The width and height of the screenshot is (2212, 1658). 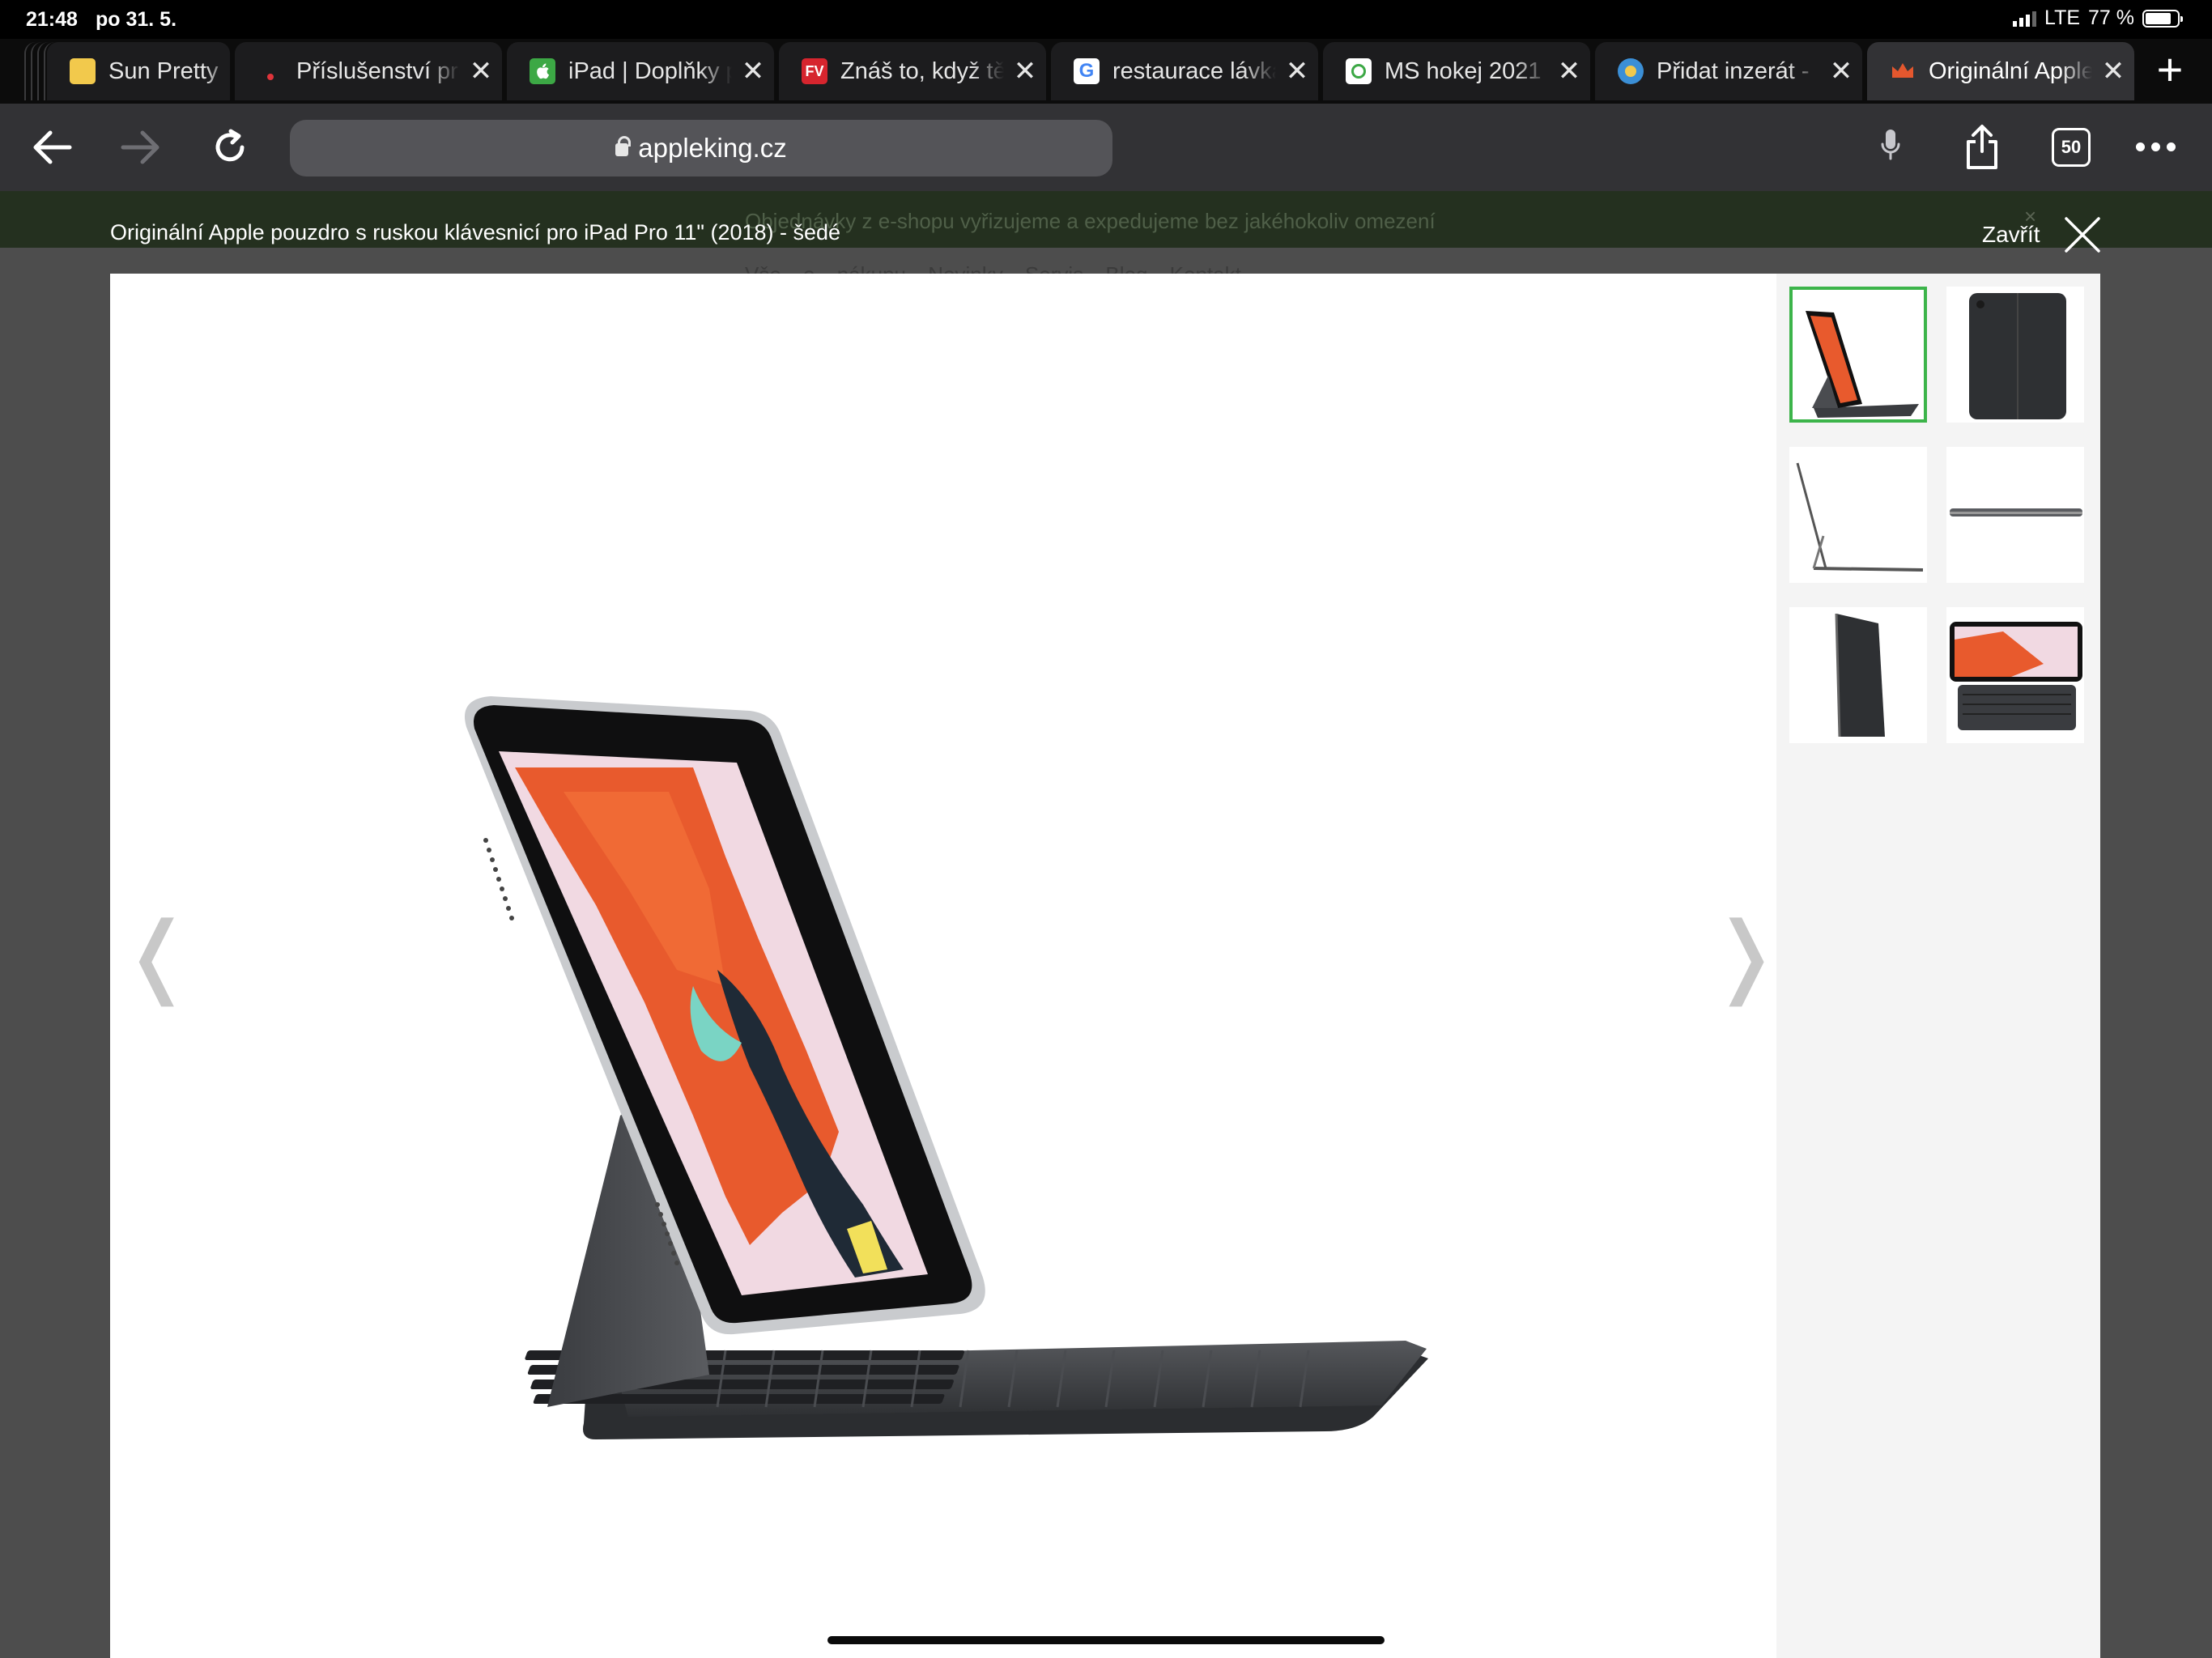 What do you see at coordinates (712, 148) in the screenshot?
I see `url-text: appleking.cz` at bounding box center [712, 148].